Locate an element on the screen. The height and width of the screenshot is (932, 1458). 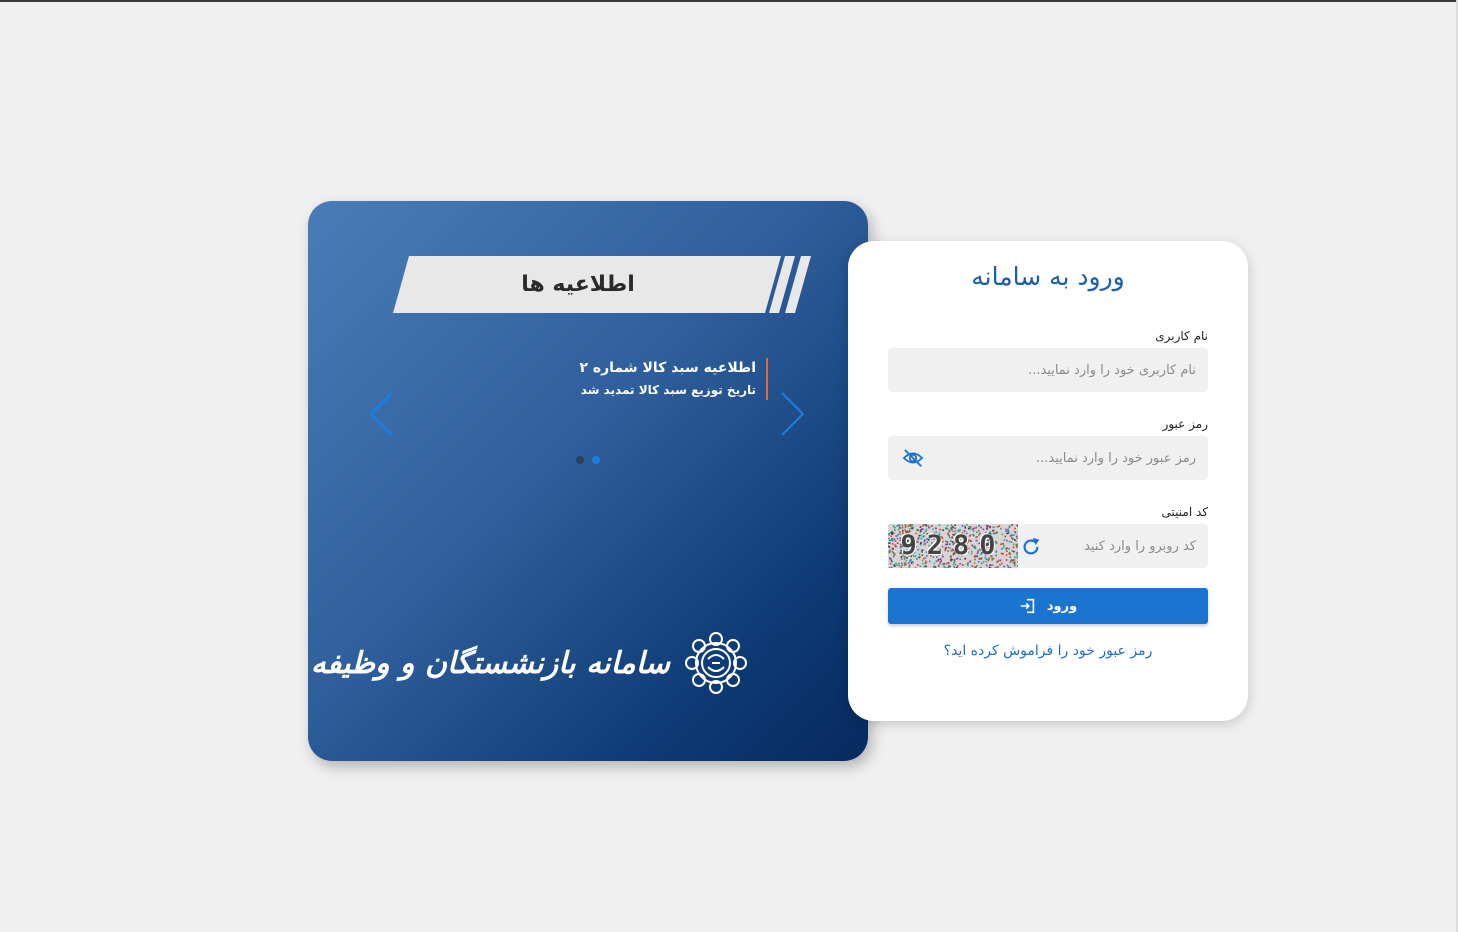
password-field-wrapper is located at coordinates (1048, 458).